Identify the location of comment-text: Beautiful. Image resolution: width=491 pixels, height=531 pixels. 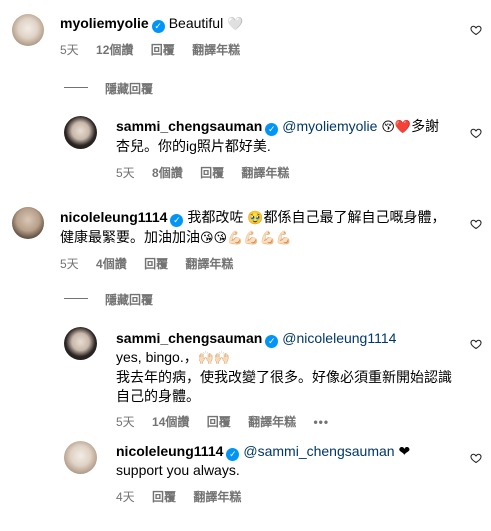
(196, 23).